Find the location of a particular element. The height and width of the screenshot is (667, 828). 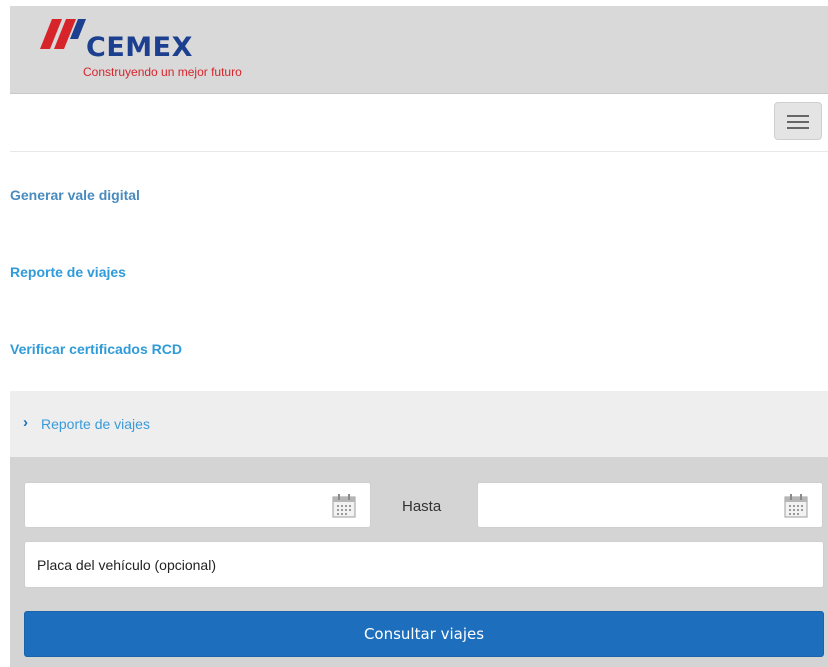

breadcrumb: › Reporte de viajes is located at coordinates (419, 424).